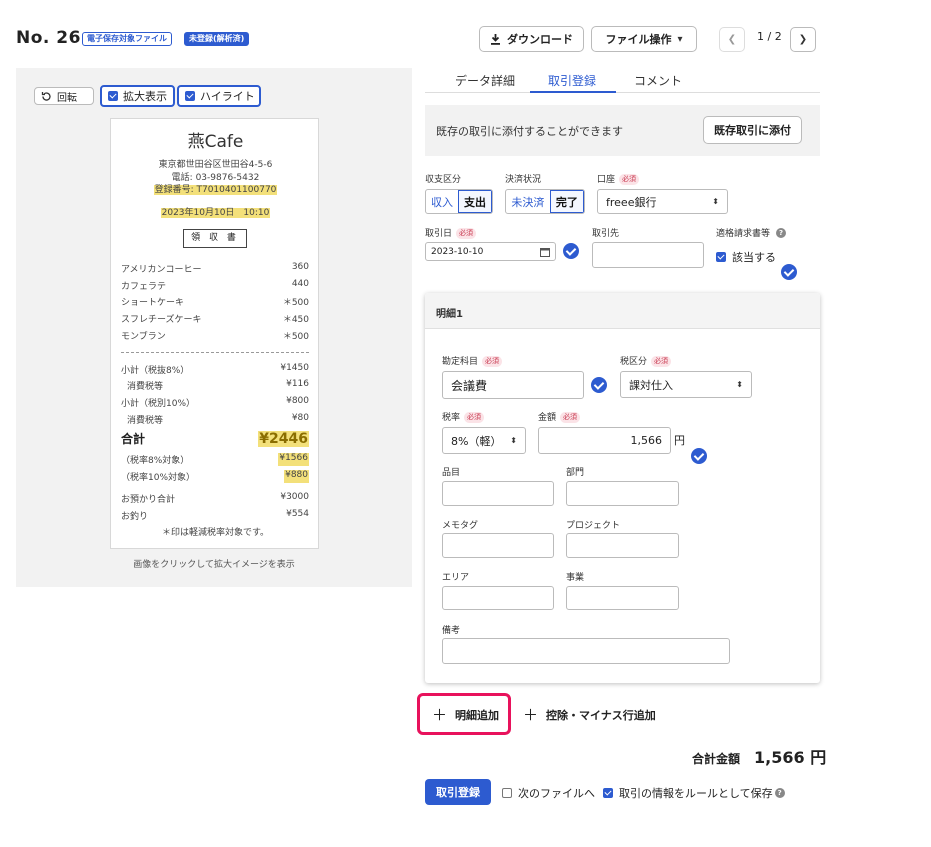 The width and height of the screenshot is (931, 847). What do you see at coordinates (498, 598) in the screenshot?
I see `area-input` at bounding box center [498, 598].